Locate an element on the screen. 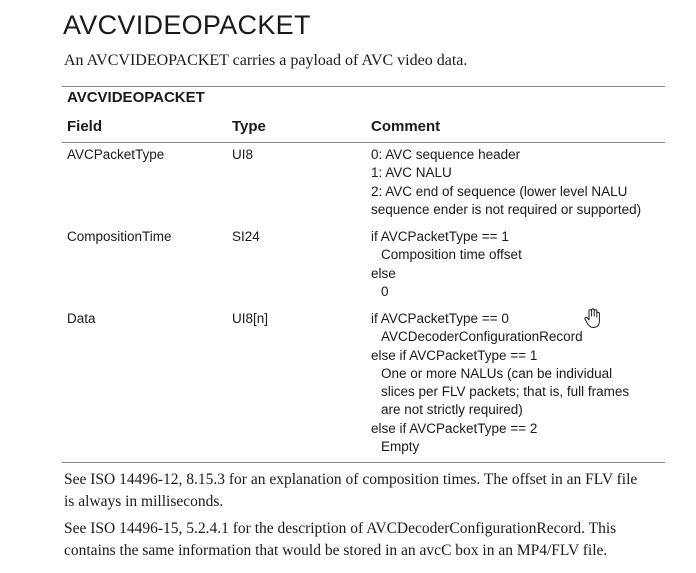  comment-line: 0 is located at coordinates (385, 291).